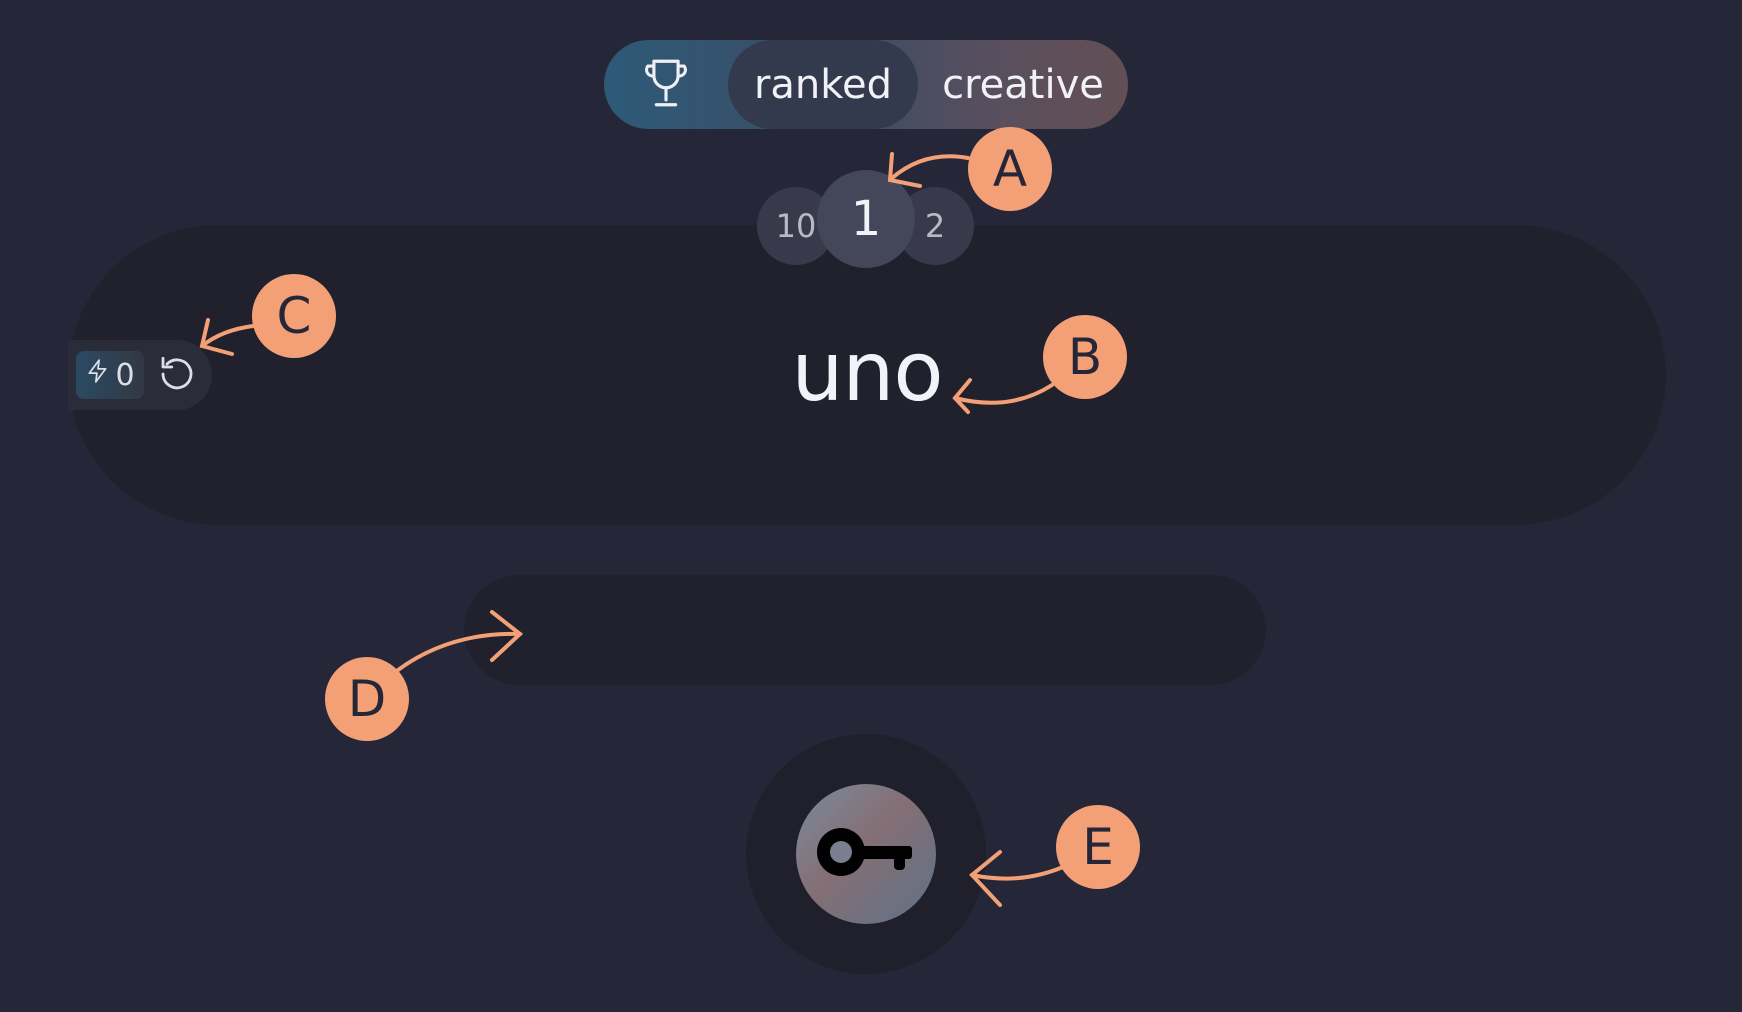 The image size is (1742, 1012). I want to click on annotation-c: C, so click(294, 316).